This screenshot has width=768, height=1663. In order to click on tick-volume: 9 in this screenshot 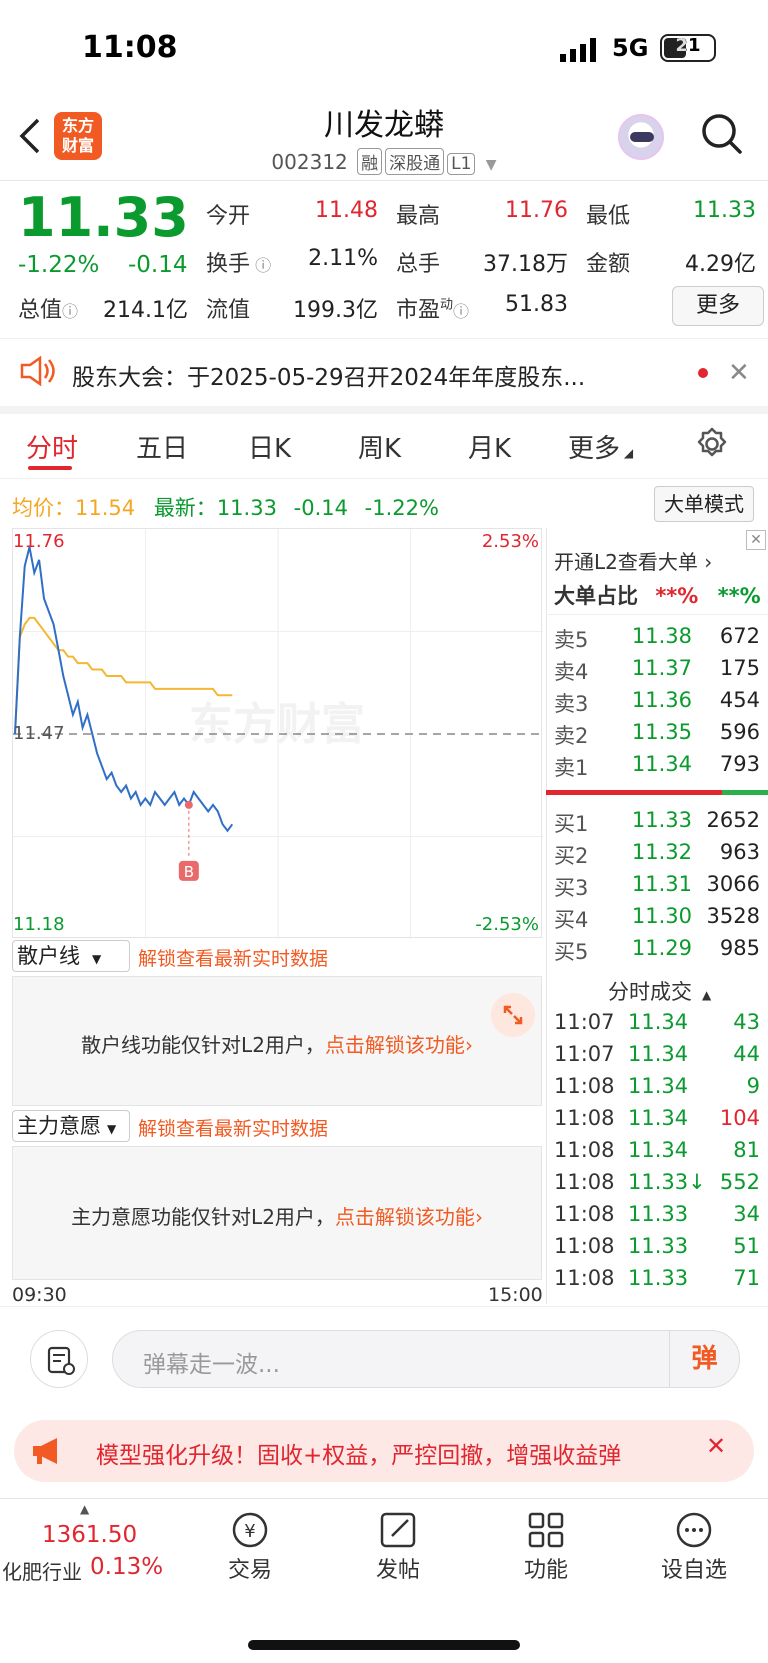, I will do `click(753, 1086)`.